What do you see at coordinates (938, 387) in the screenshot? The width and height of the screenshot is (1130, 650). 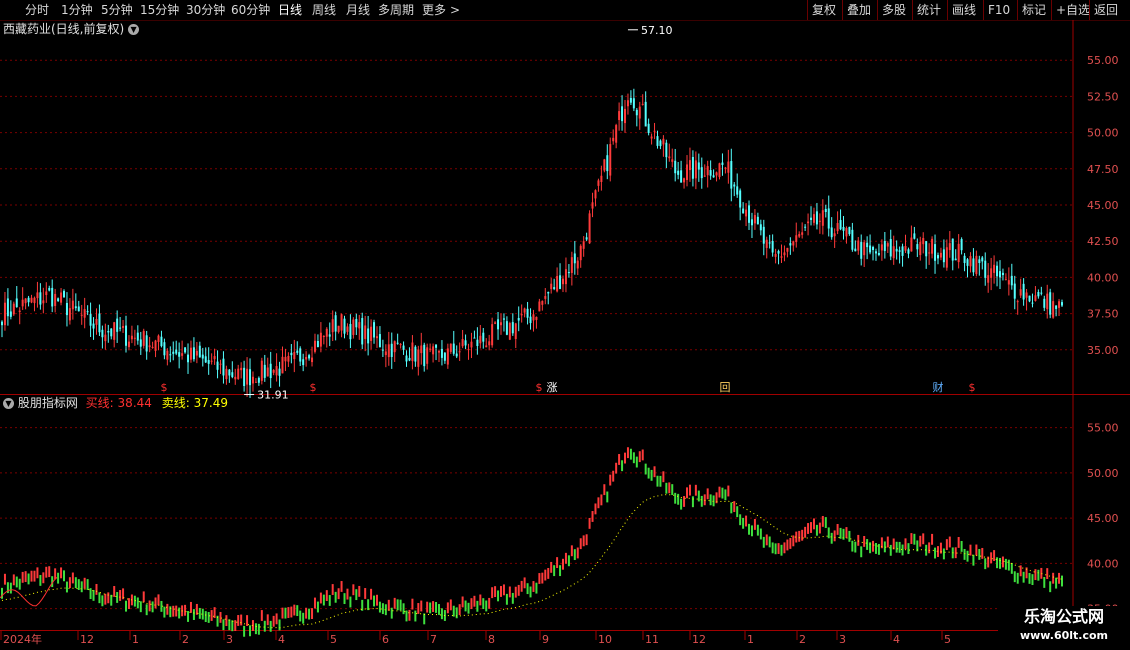 I see `event-marker: 财` at bounding box center [938, 387].